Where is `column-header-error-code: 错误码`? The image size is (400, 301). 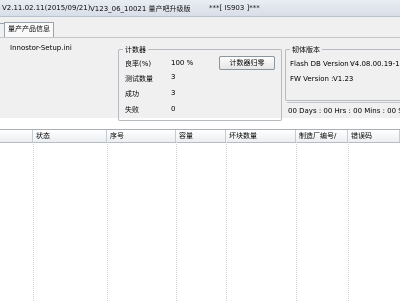 column-header-error-code: 错误码 is located at coordinates (374, 136).